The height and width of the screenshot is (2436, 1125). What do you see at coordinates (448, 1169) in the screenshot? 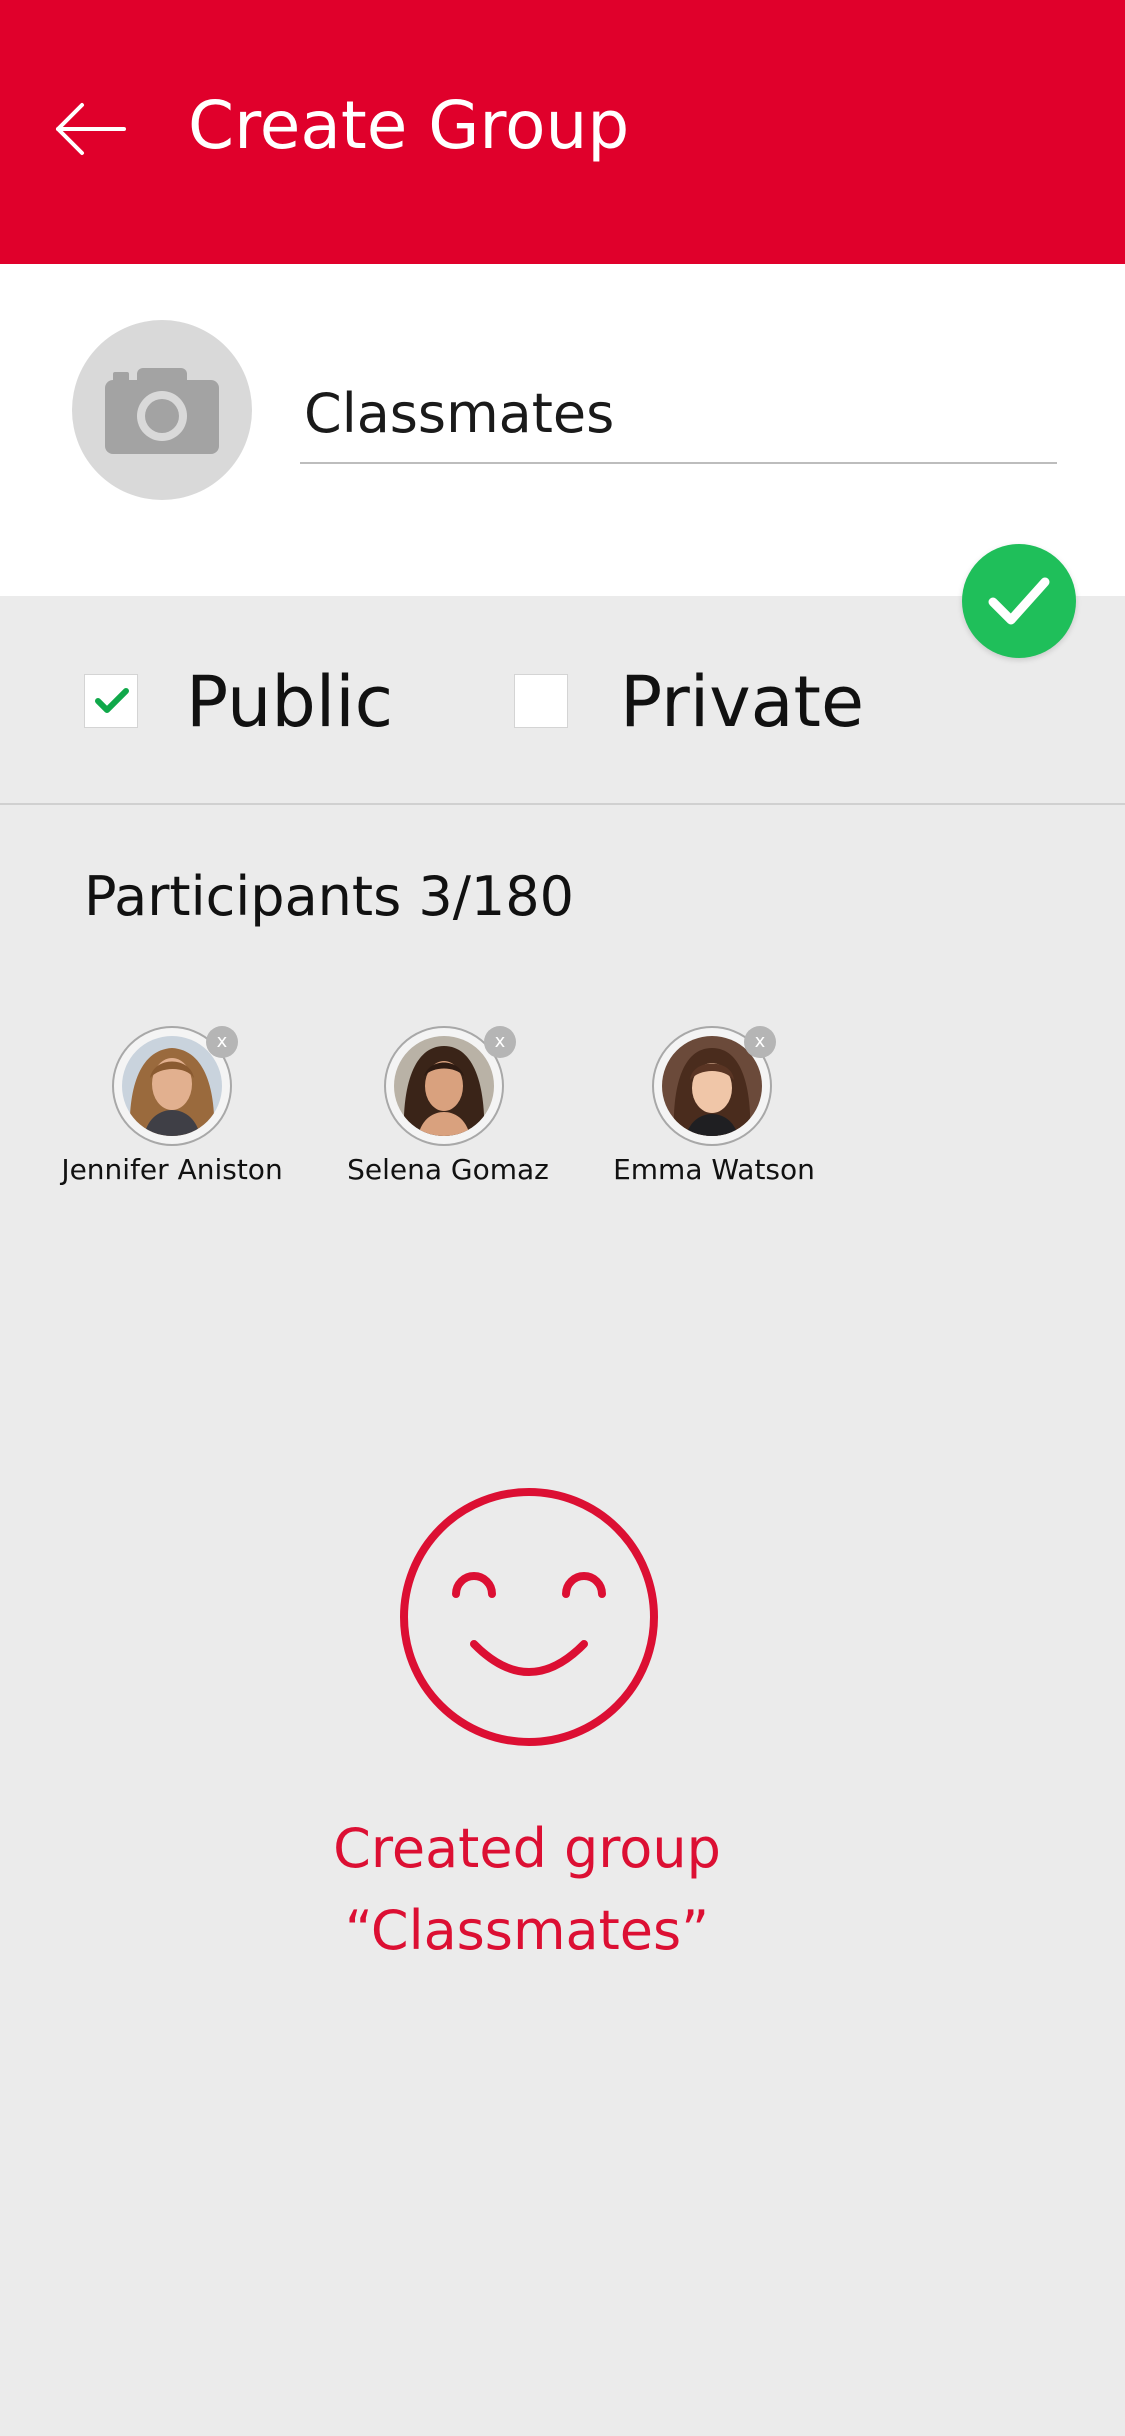
I see `participant-name: Selena Gomaz` at bounding box center [448, 1169].